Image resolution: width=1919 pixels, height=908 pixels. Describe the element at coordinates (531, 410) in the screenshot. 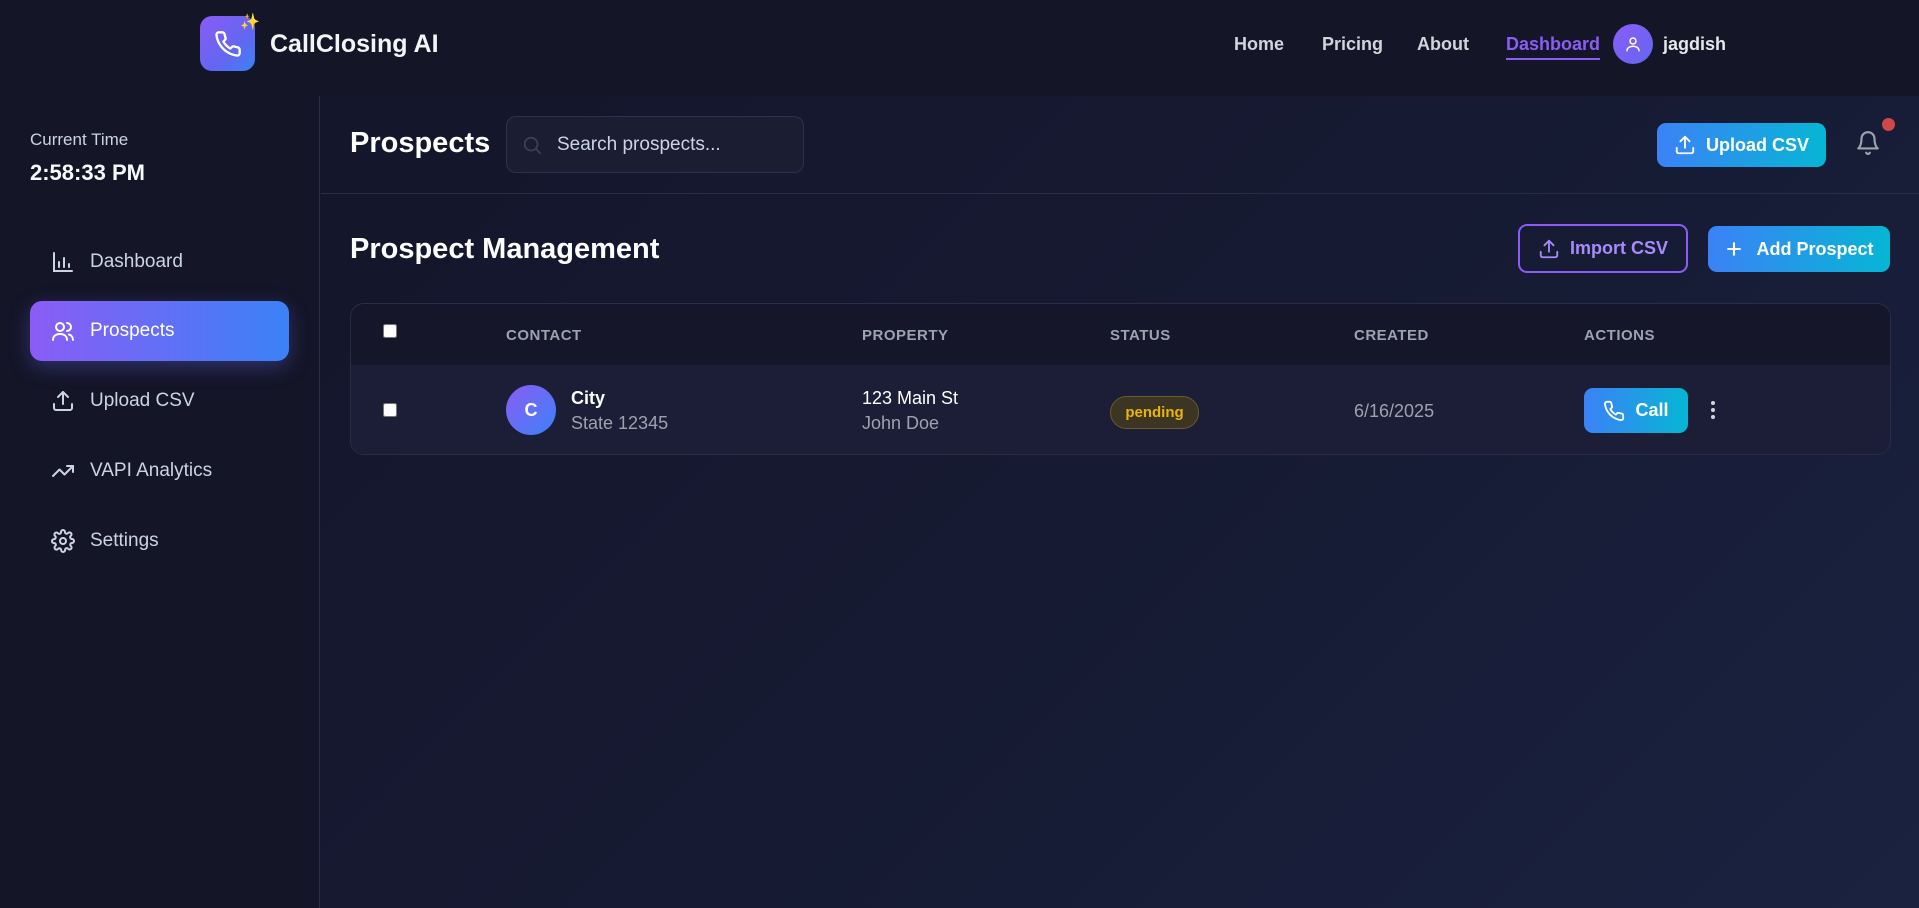

I see `contact-avatar: C` at that location.